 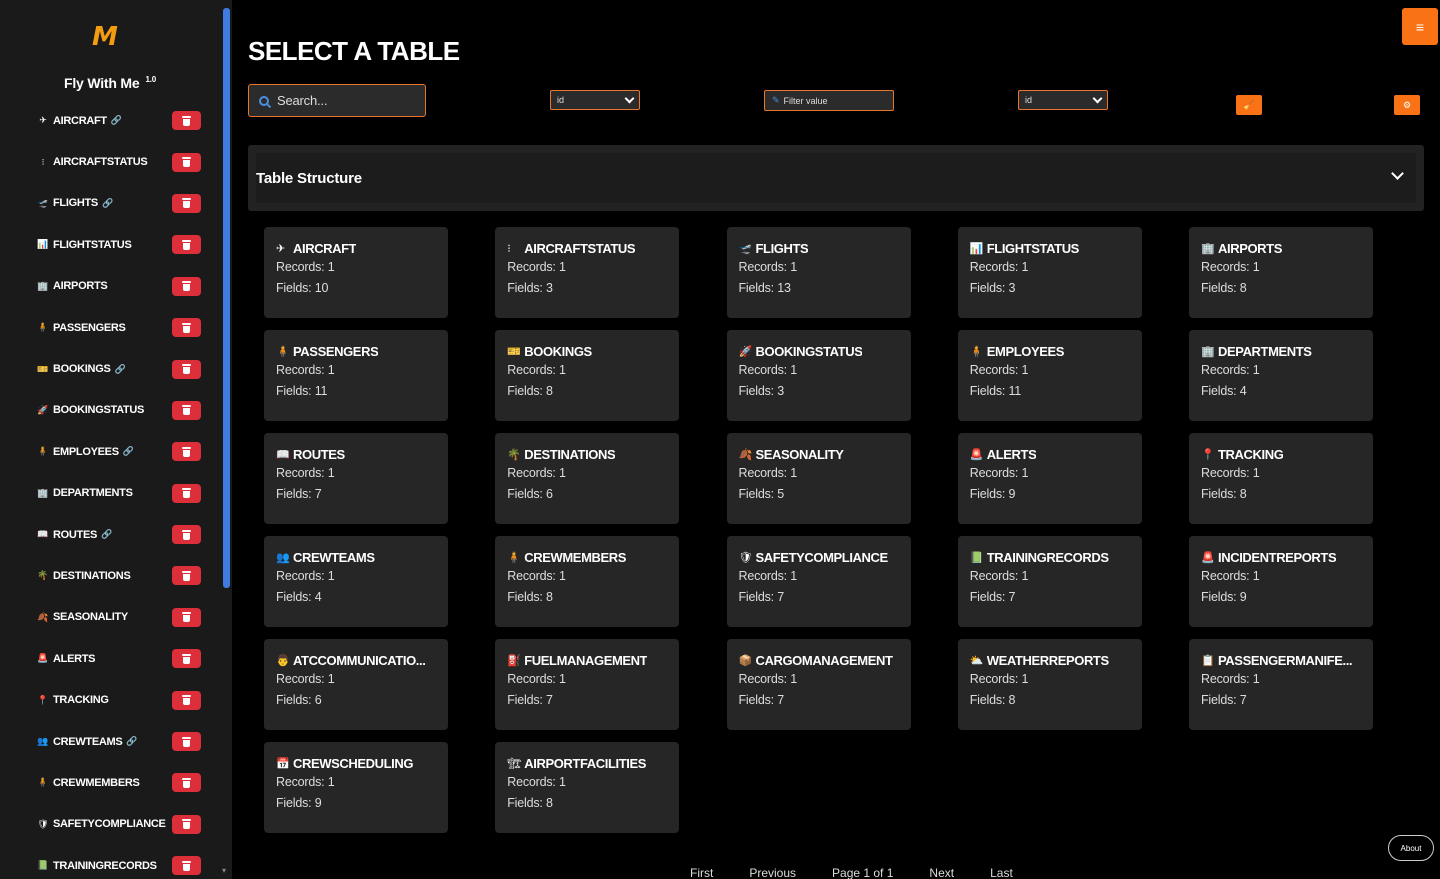 I want to click on sidebar-item: 🧍 EMPLOYEES 🔗, so click(x=111, y=451).